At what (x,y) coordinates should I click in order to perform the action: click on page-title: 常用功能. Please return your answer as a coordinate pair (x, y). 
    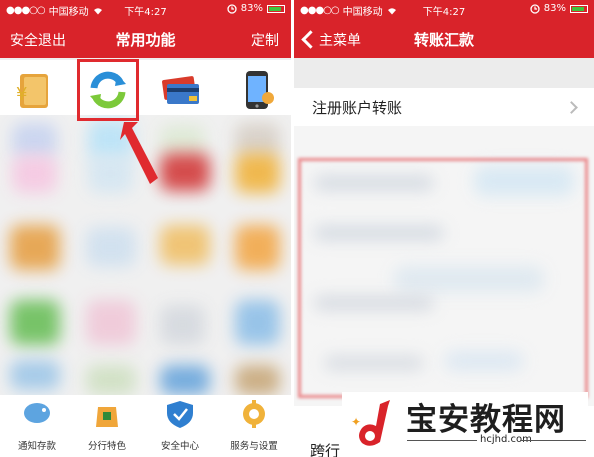
    Looking at the image, I should click on (145, 40).